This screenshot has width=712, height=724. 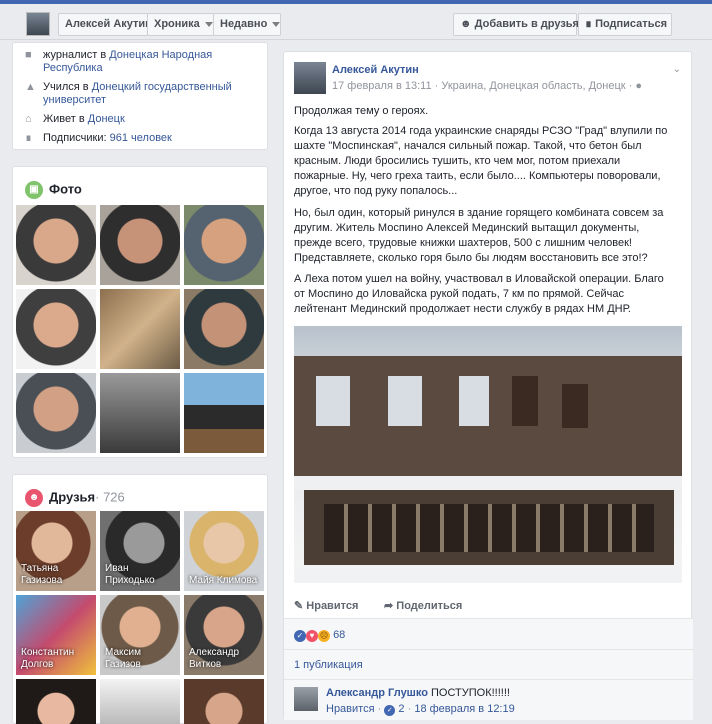 What do you see at coordinates (377, 693) in the screenshot?
I see `comment-author-link: Александр Глушко` at bounding box center [377, 693].